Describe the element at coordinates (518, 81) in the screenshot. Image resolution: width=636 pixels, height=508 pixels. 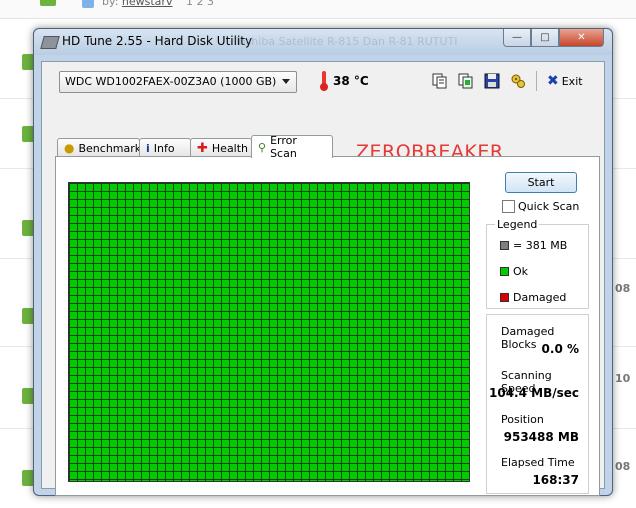
I see `options-icon` at that location.